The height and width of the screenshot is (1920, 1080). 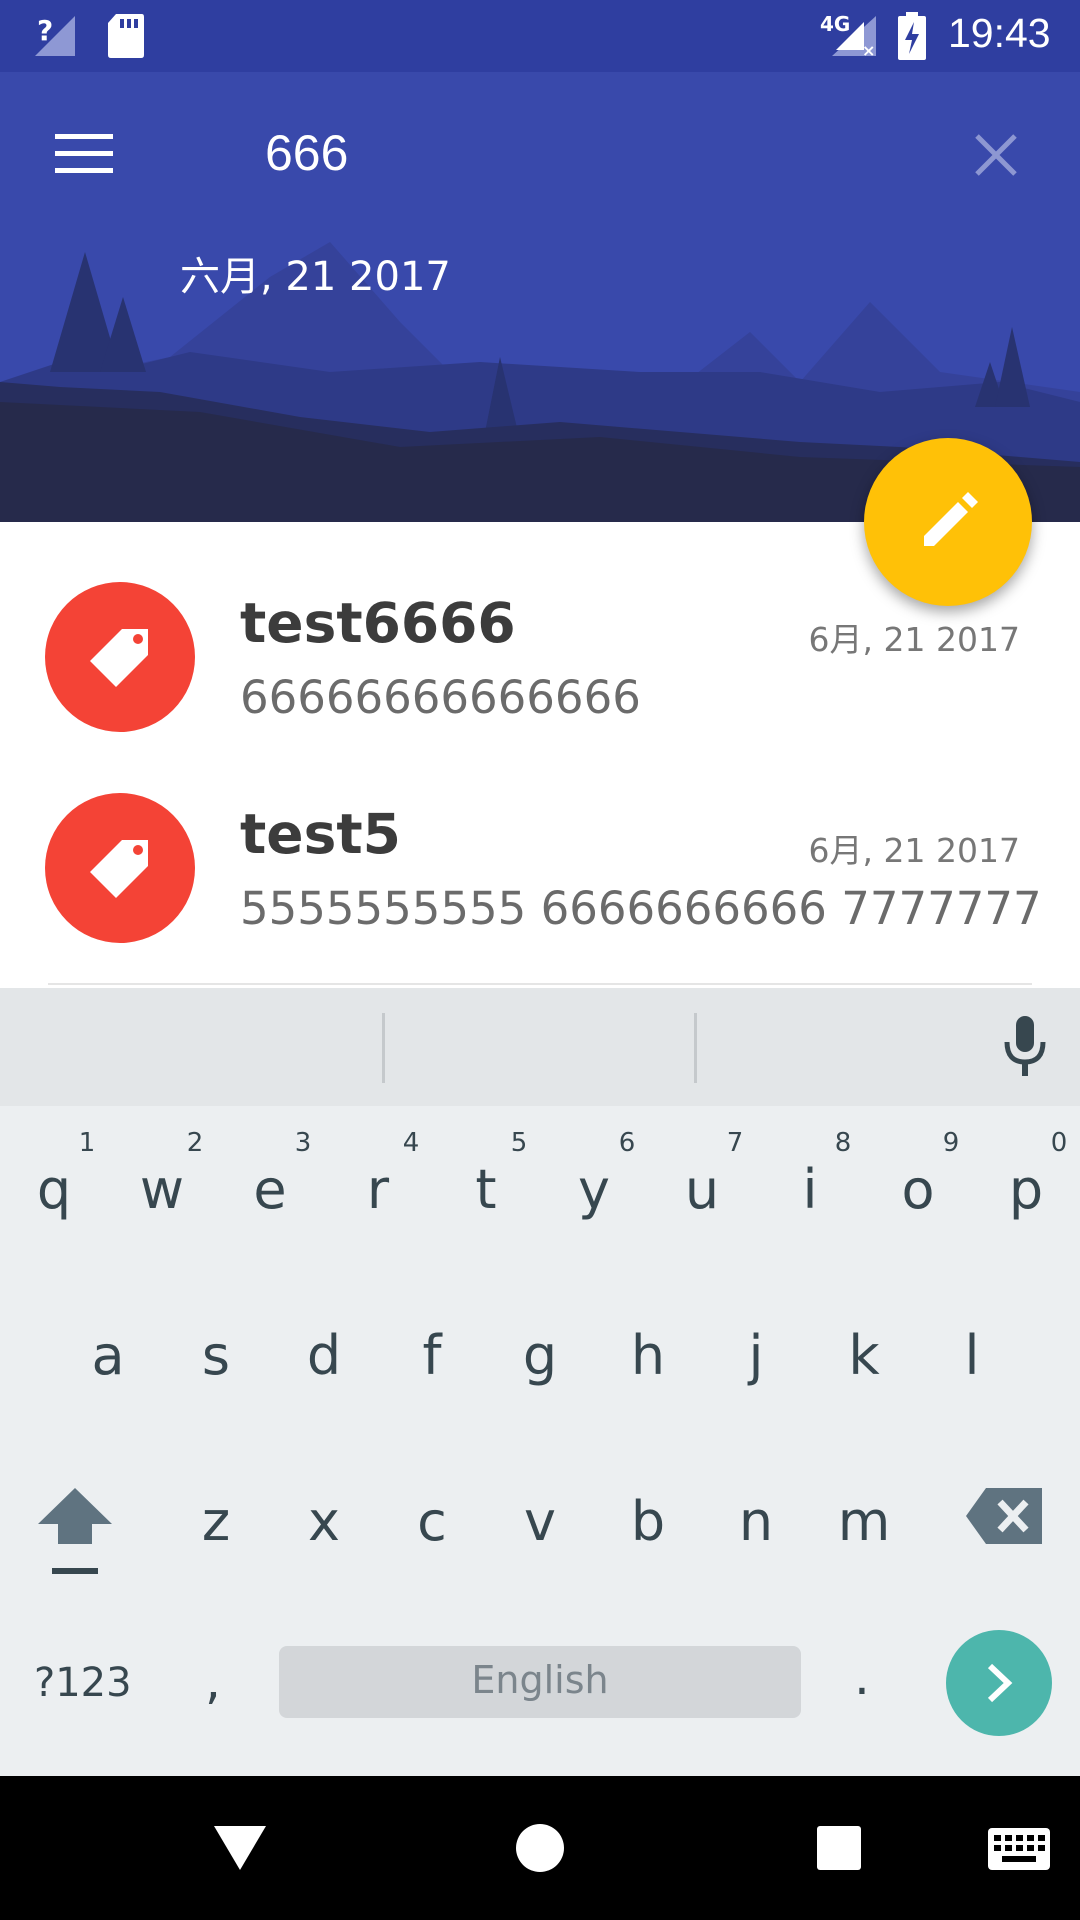 I want to click on key-t: t, so click(x=486, y=1189).